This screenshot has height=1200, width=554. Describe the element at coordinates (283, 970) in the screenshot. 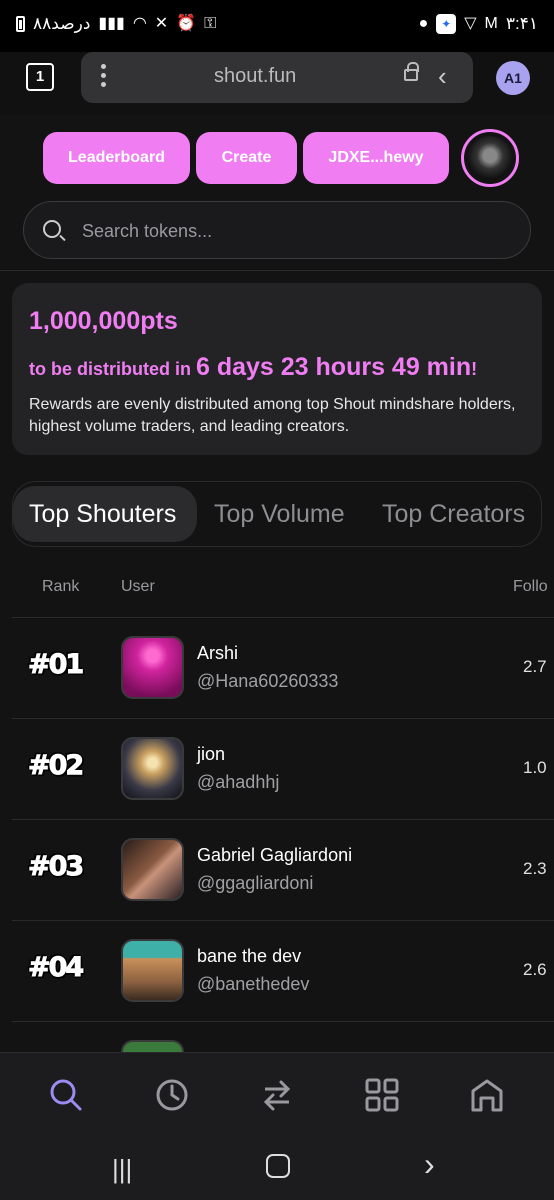

I see `table-row: #04 bane the dev @banethedev 2.6` at that location.